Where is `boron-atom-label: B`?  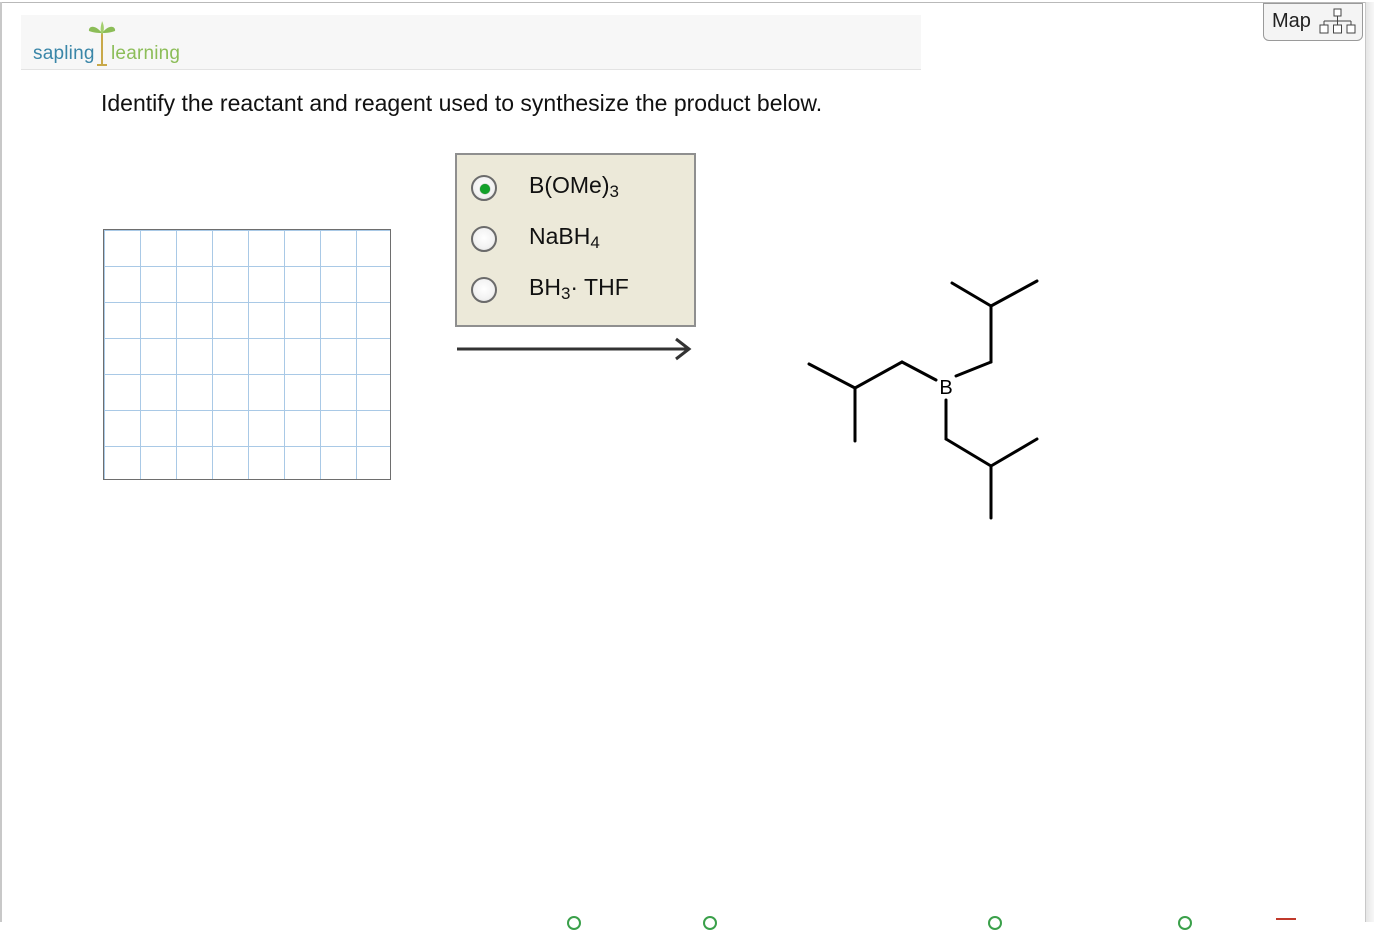 boron-atom-label: B is located at coordinates (945, 388).